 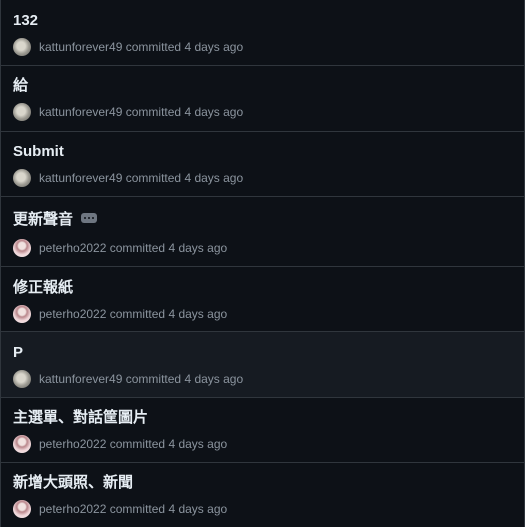 I want to click on commit-title-link: 給, so click(x=20, y=86).